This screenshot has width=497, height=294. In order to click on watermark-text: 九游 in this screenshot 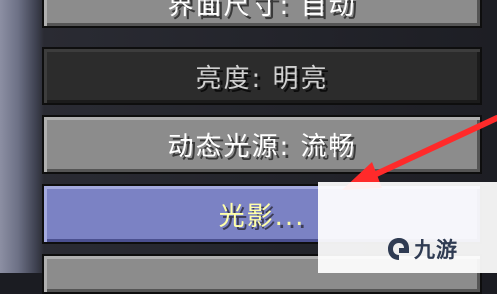, I will do `click(436, 250)`.